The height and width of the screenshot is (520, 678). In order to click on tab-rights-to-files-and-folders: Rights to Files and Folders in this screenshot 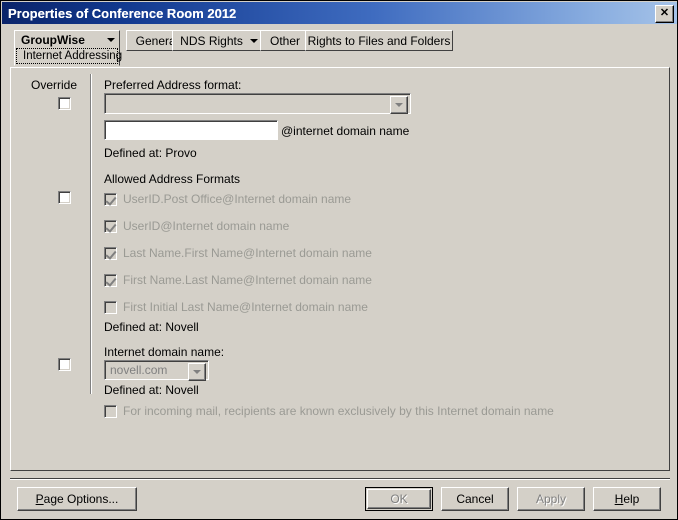, I will do `click(379, 40)`.